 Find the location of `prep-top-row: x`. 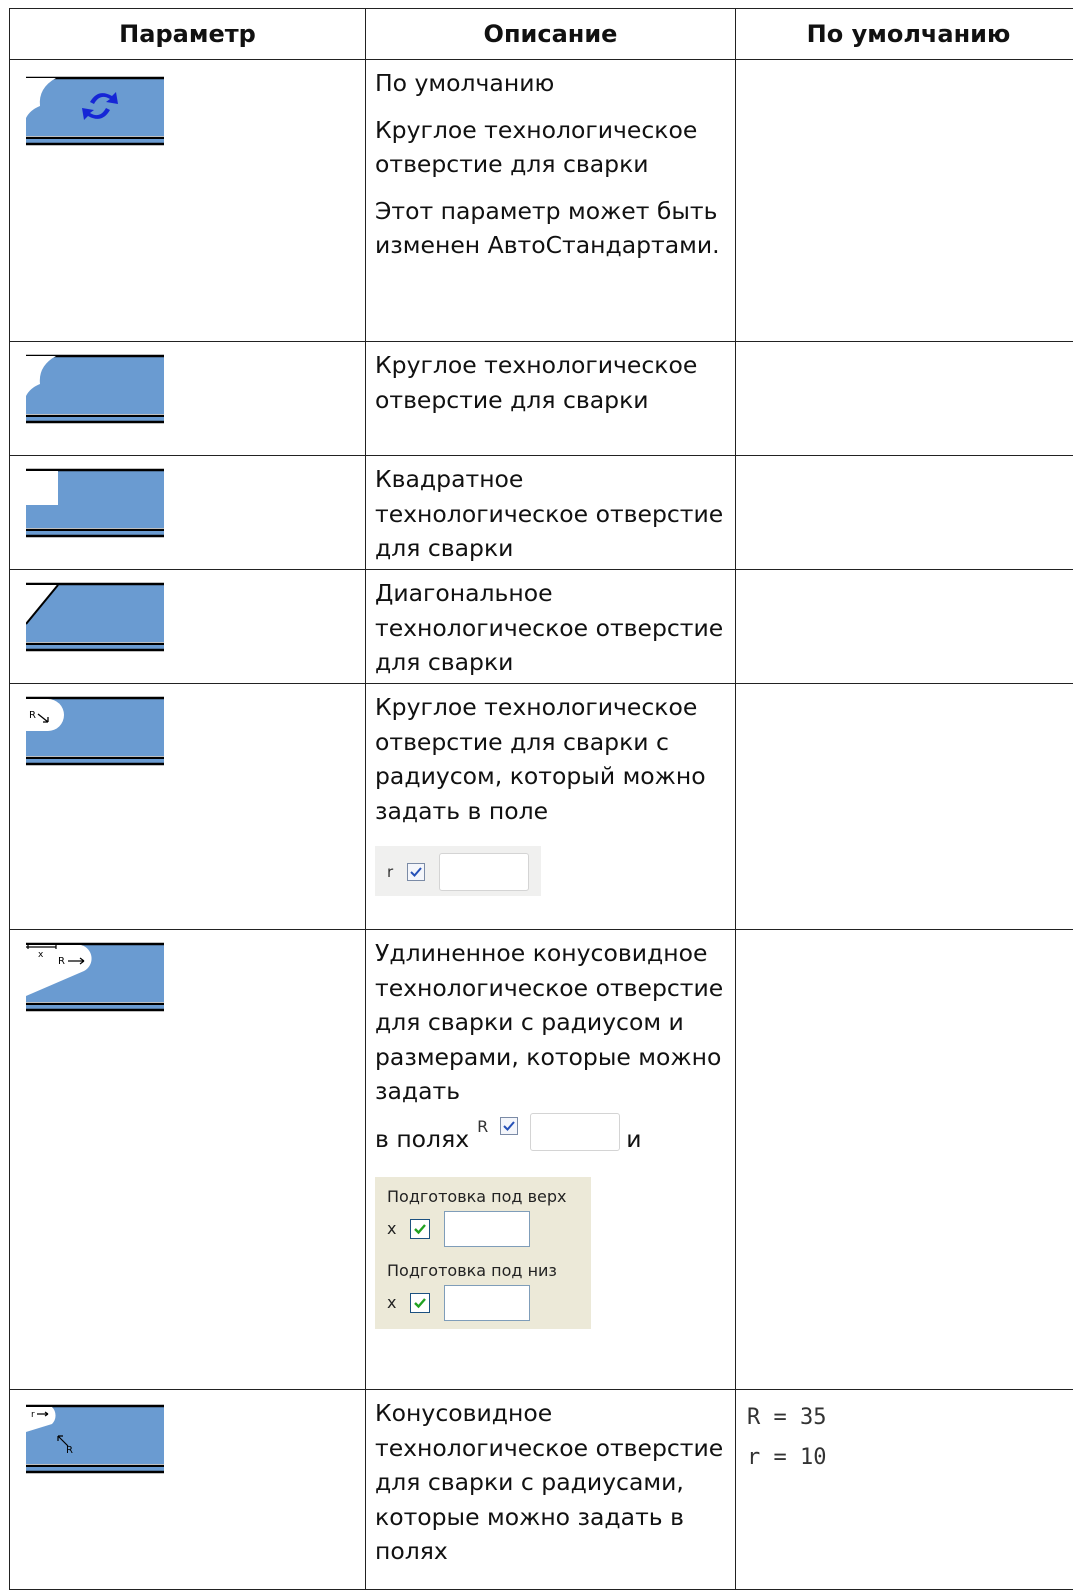

prep-top-row: x is located at coordinates (485, 1229).